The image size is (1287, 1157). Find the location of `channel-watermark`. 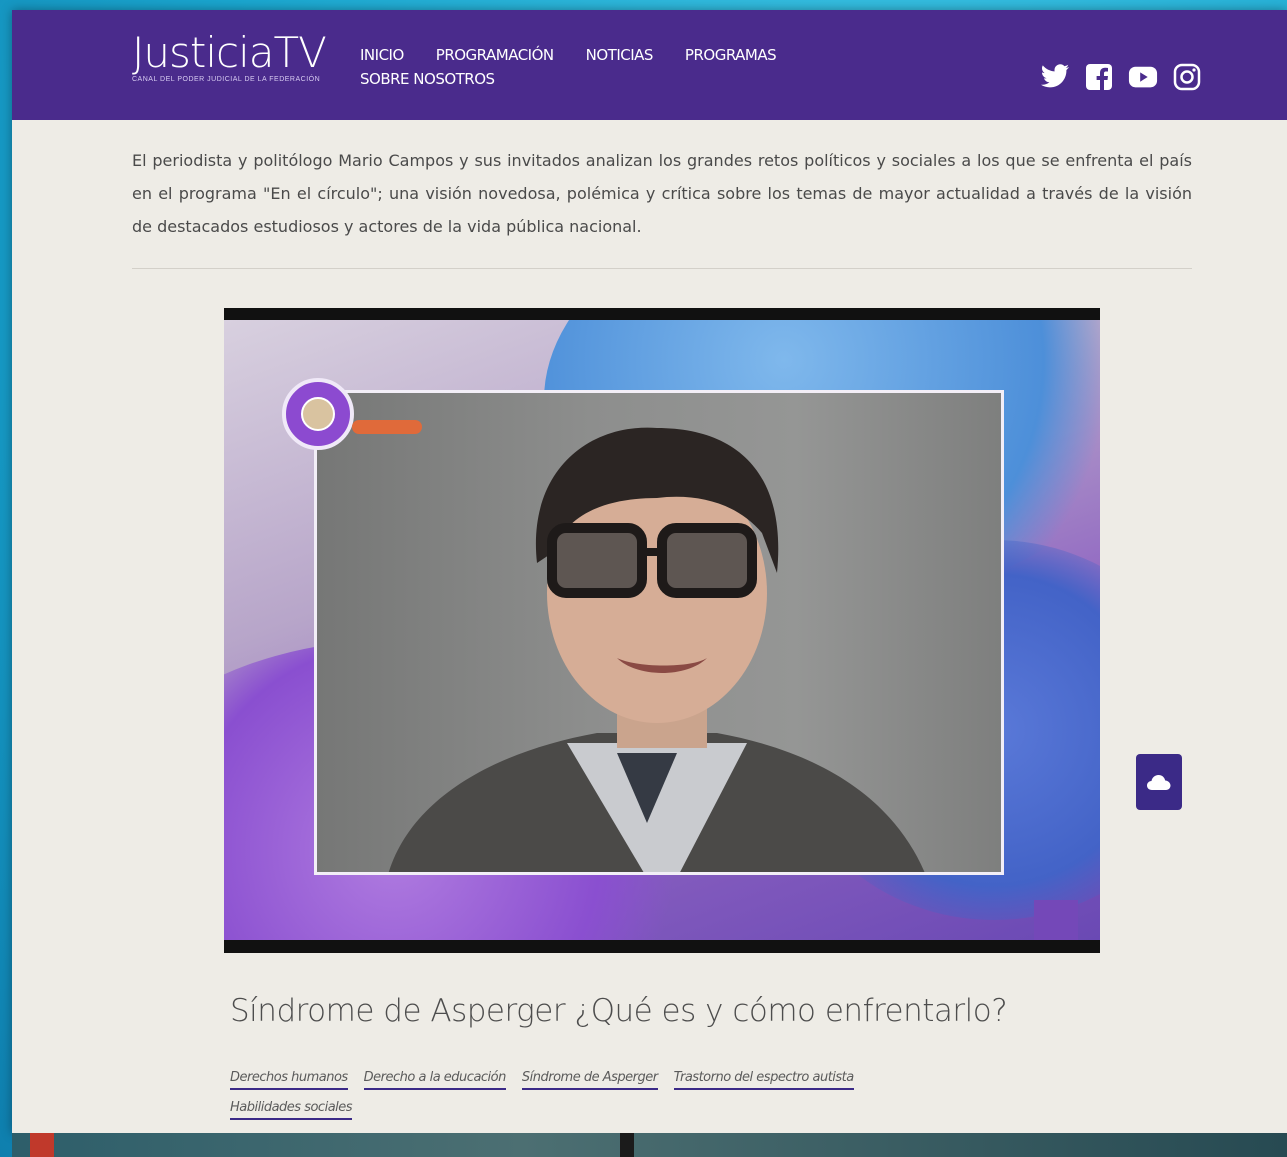

channel-watermark is located at coordinates (1056, 920).